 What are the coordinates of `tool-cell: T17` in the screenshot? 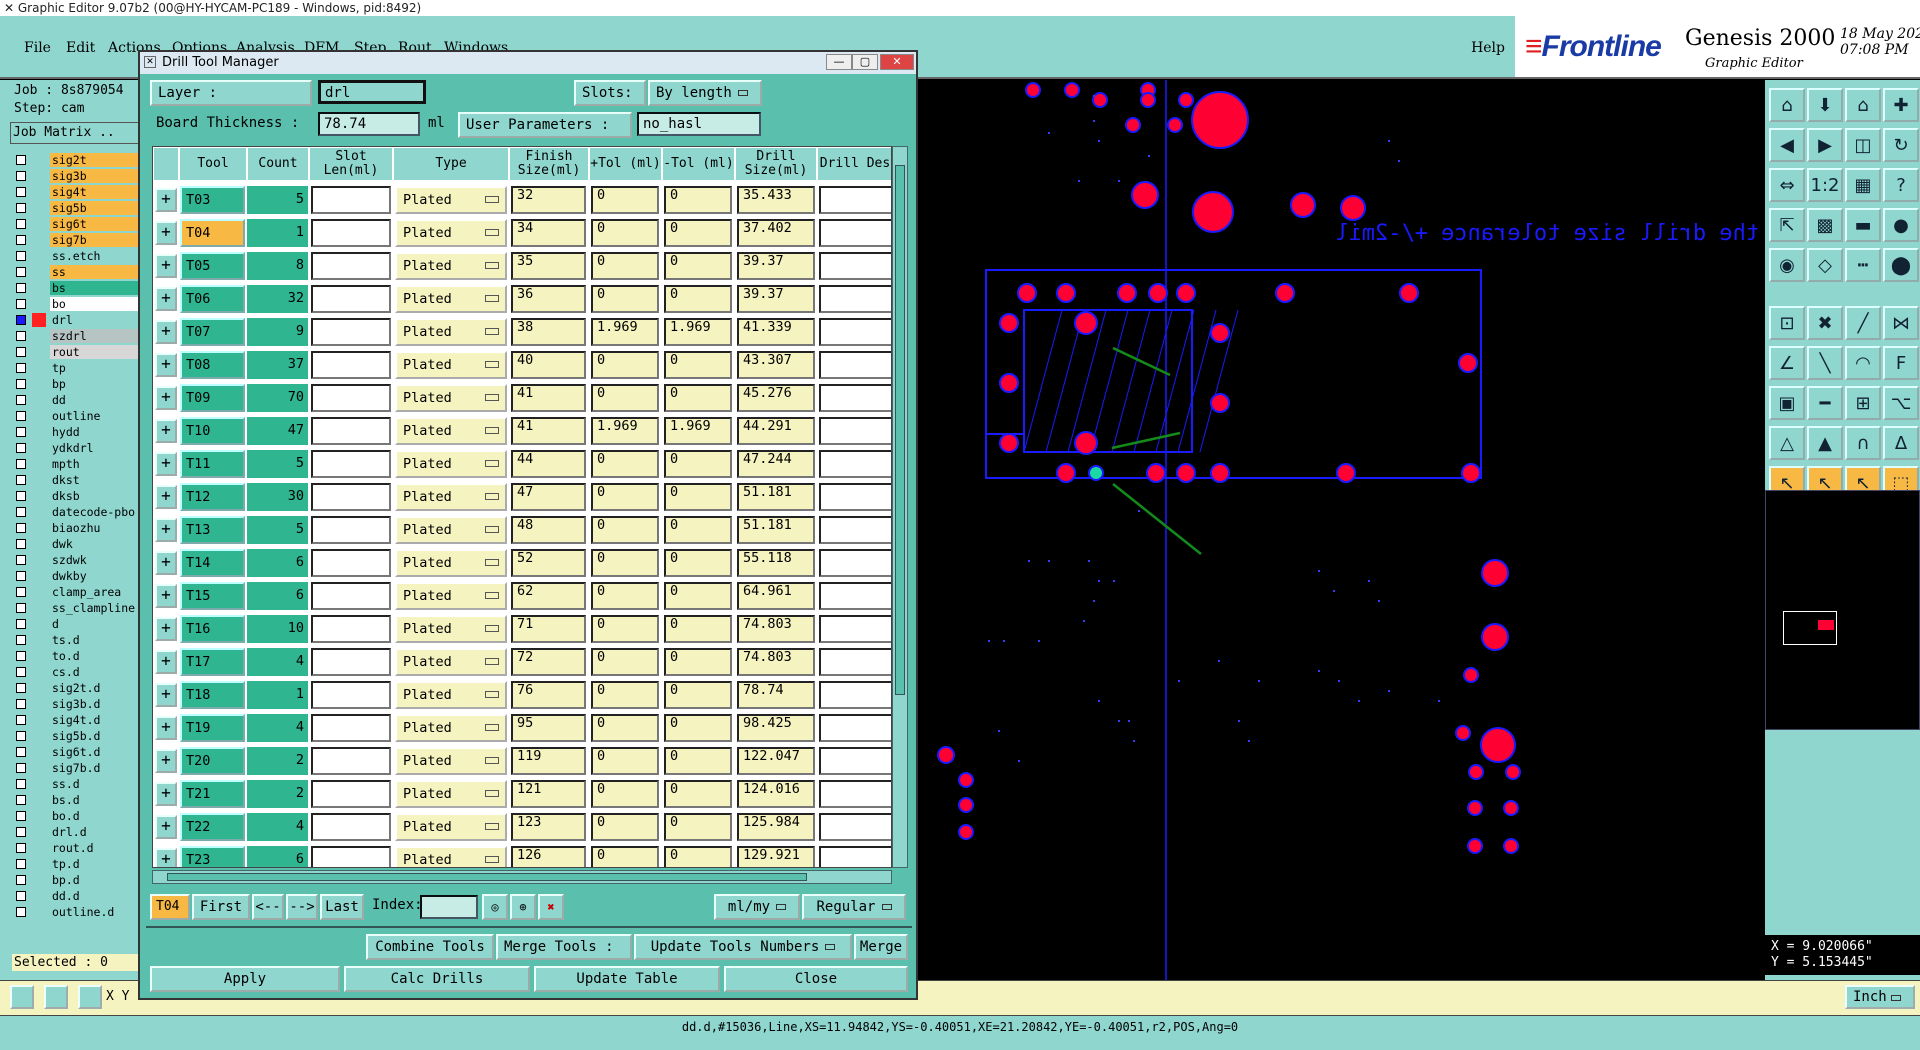 It's located at (212, 662).